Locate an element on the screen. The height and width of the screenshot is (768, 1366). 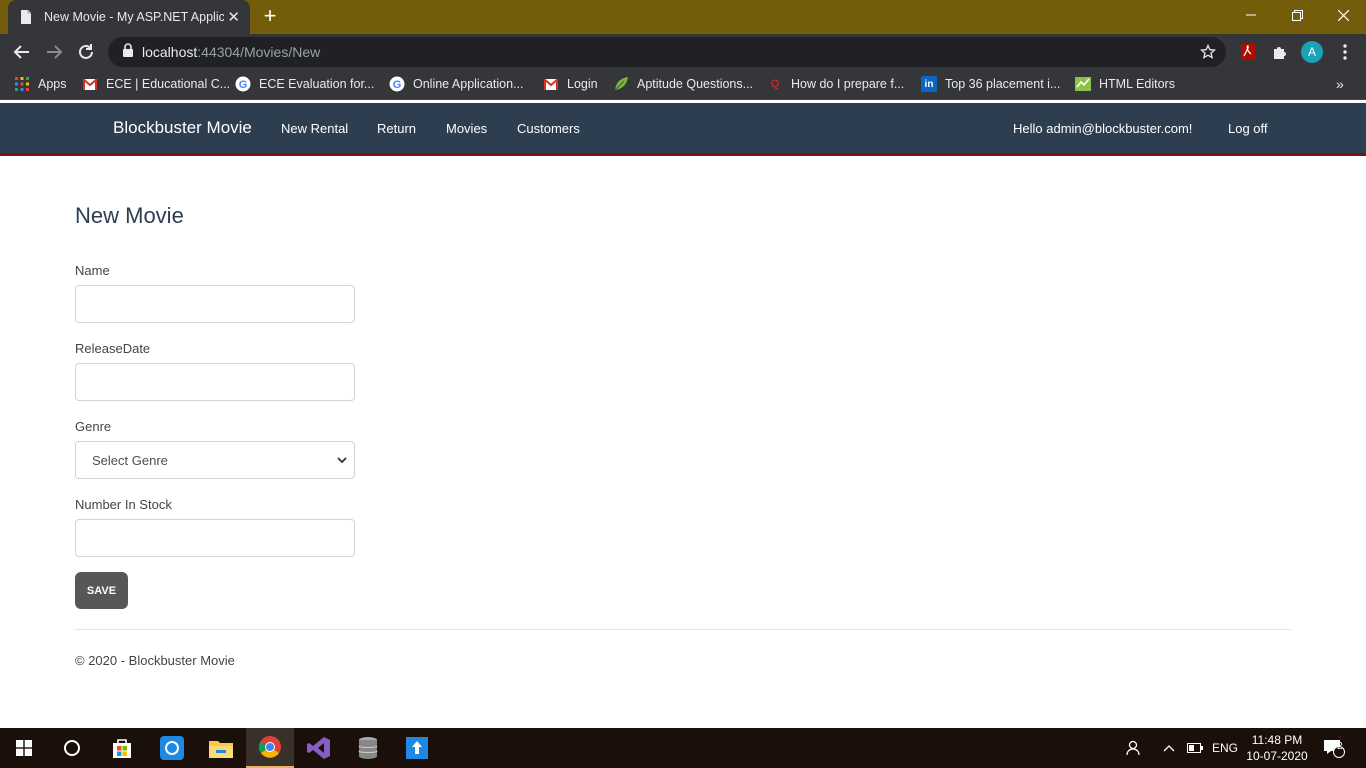
linkedin-icon: in is located at coordinates (929, 84).